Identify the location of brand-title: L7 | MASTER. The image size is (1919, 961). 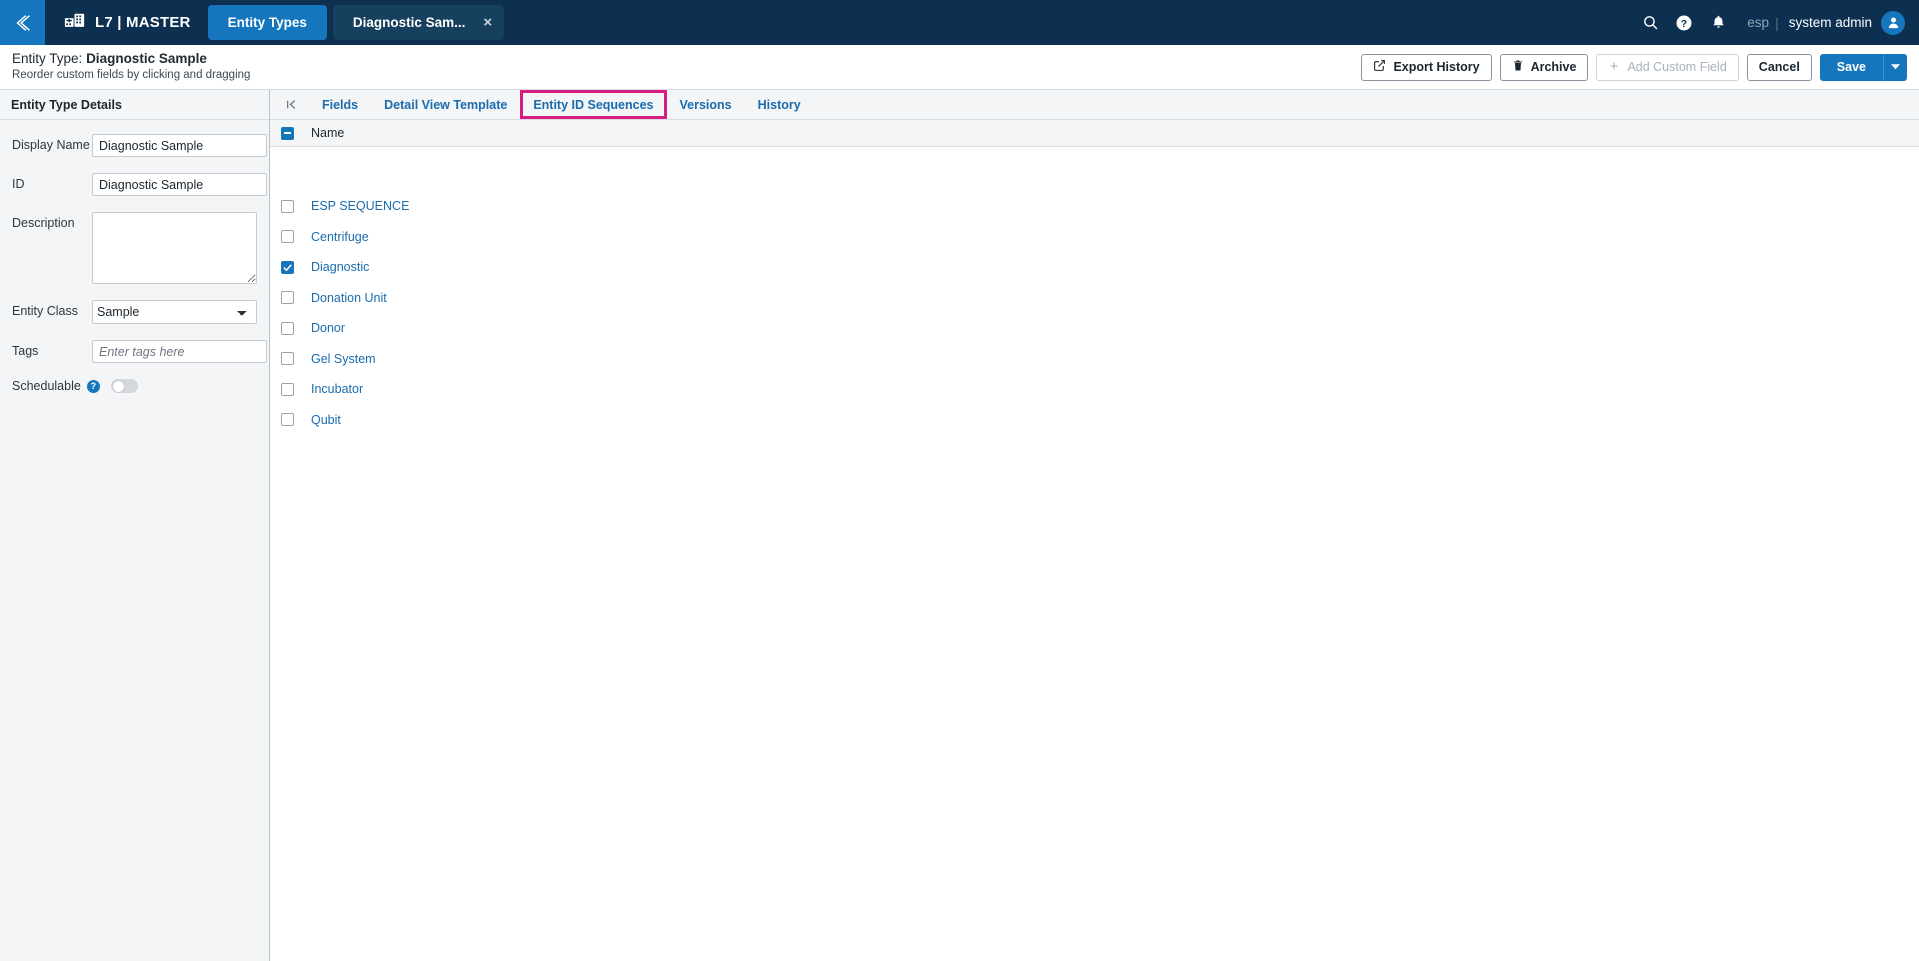
(143, 22).